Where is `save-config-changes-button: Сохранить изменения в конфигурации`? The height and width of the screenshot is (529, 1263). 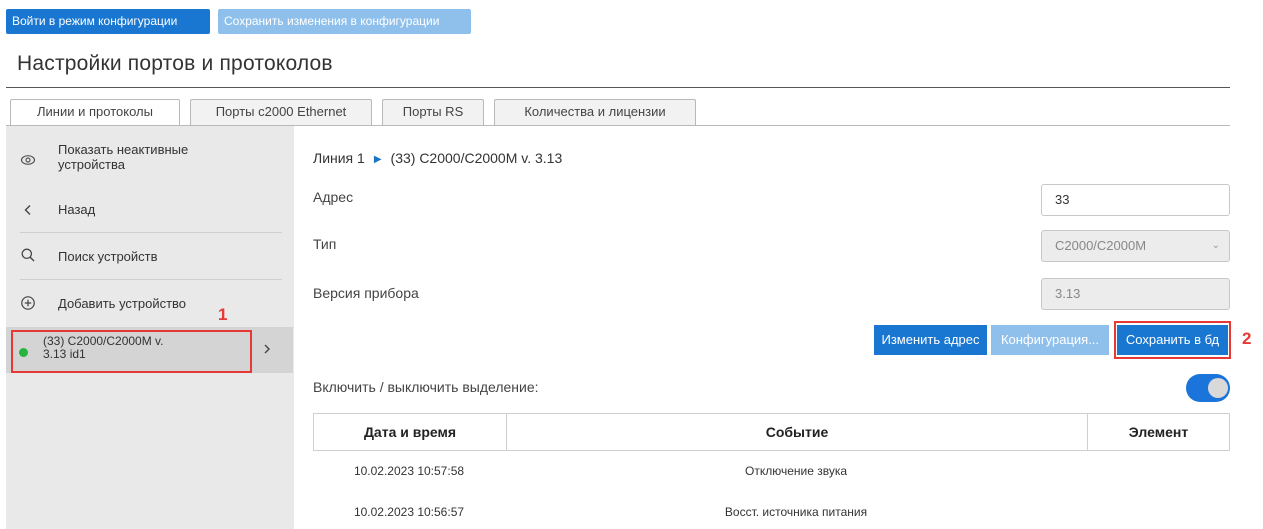 save-config-changes-button: Сохранить изменения в конфигурации is located at coordinates (344, 21).